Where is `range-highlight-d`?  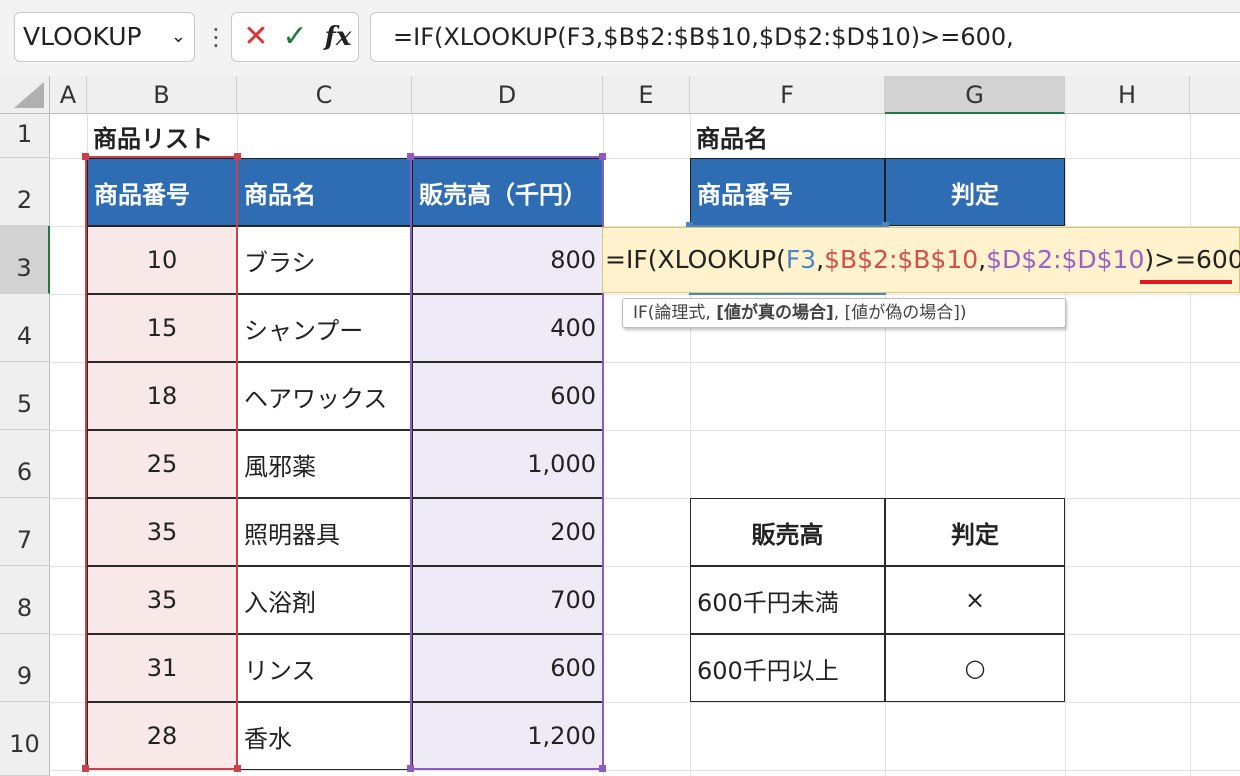 range-highlight-d is located at coordinates (507, 463).